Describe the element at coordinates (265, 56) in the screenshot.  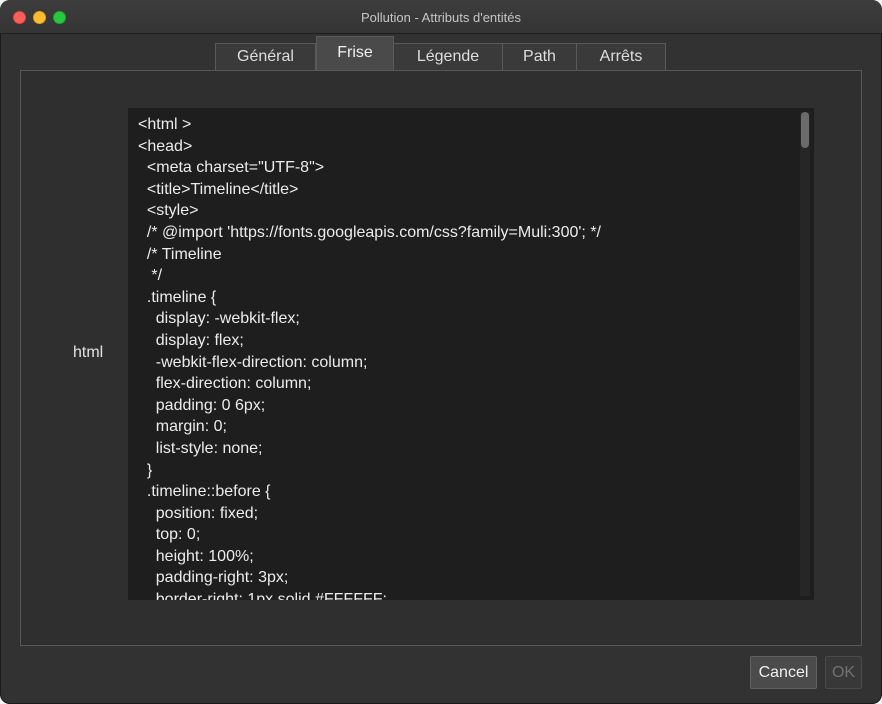
I see `tab-general: Général` at that location.